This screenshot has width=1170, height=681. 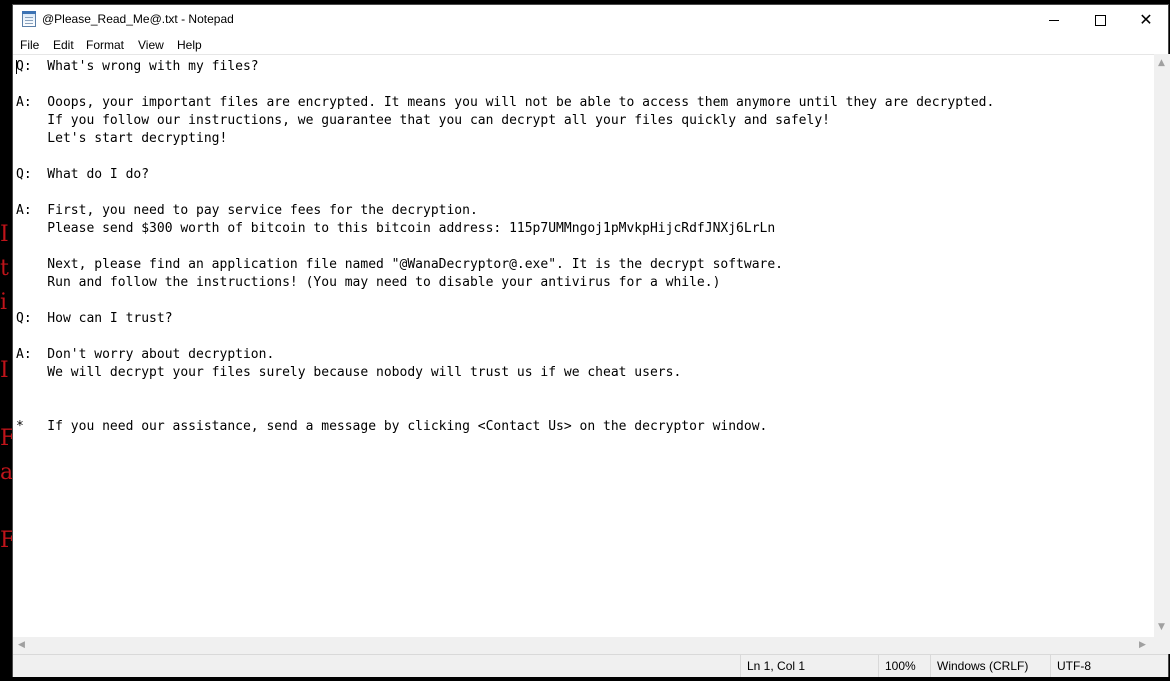 I want to click on menu-help: Help, so click(x=189, y=45).